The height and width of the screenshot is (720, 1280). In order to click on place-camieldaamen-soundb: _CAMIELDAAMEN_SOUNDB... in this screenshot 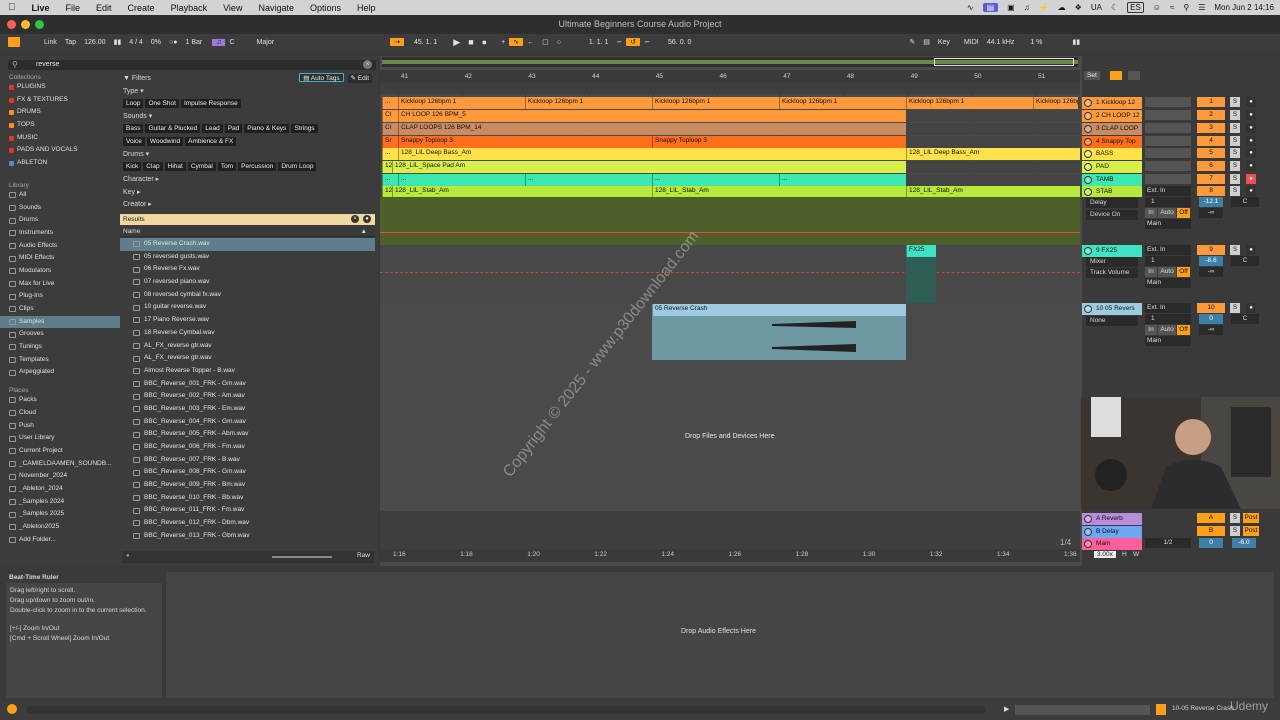, I will do `click(63, 464)`.